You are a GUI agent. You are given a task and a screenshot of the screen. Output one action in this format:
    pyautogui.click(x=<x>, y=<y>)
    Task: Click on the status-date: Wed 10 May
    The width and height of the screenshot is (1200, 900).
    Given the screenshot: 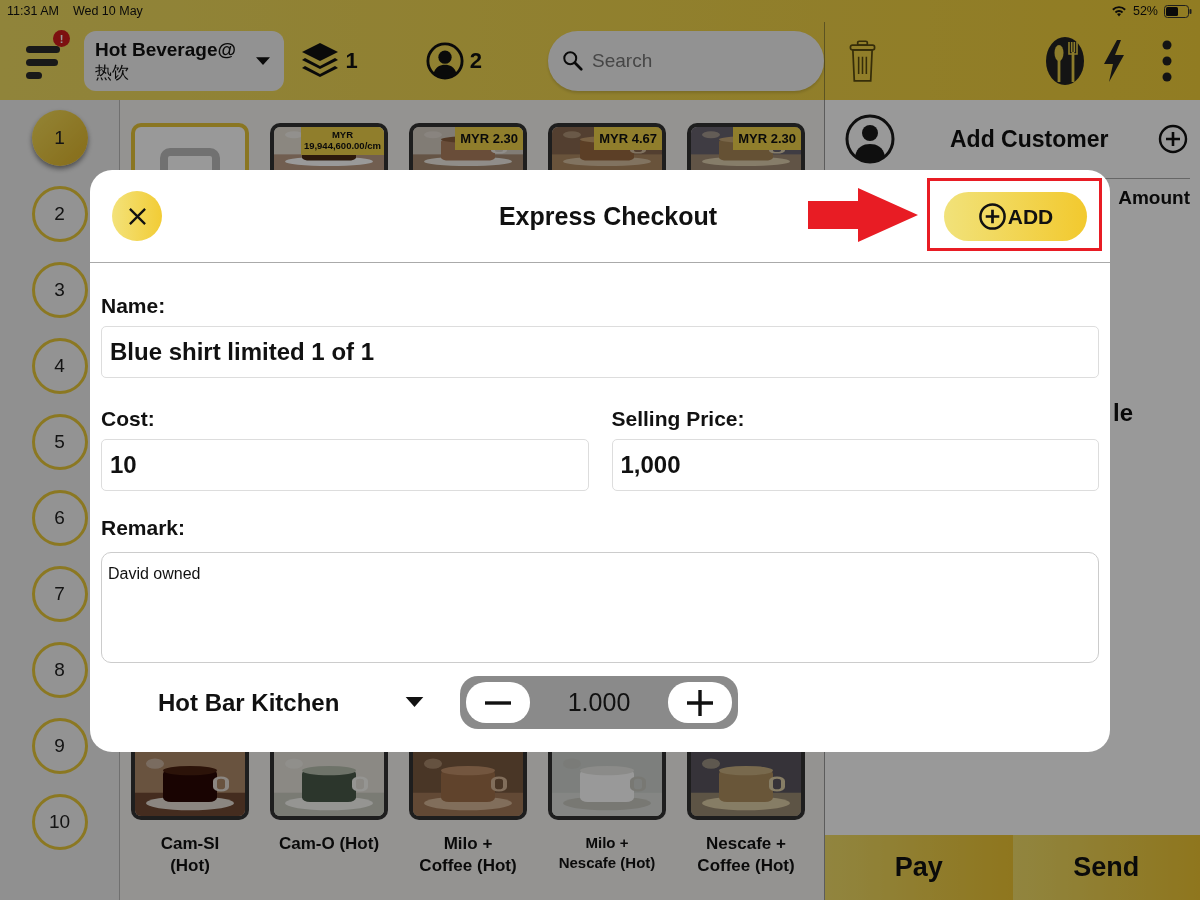 What is the action you would take?
    pyautogui.click(x=107, y=11)
    